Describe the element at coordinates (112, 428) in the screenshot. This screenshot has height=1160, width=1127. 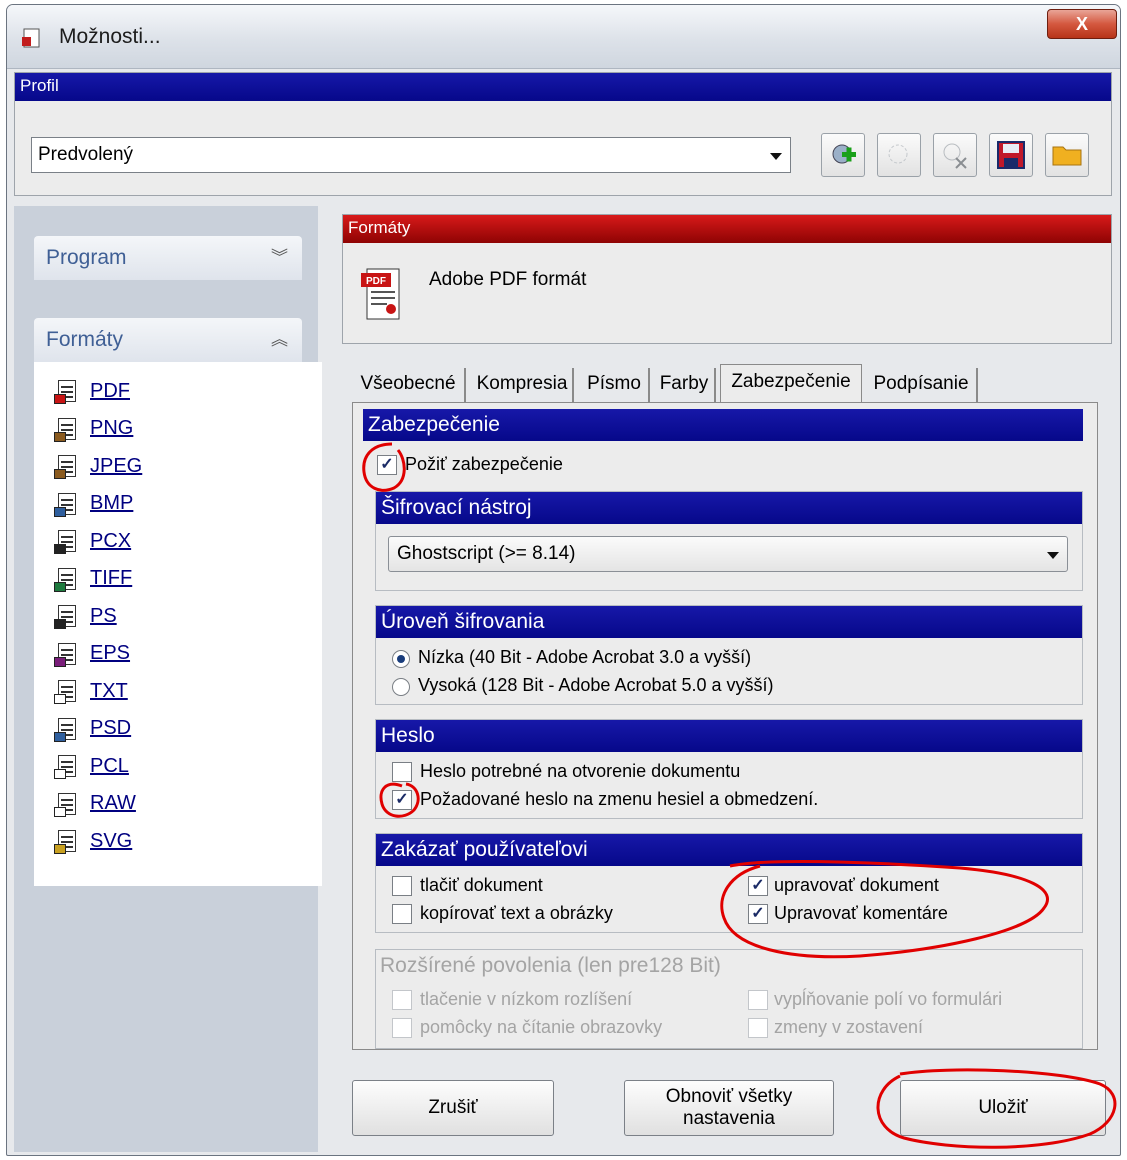
I see `format-label: PNG` at that location.